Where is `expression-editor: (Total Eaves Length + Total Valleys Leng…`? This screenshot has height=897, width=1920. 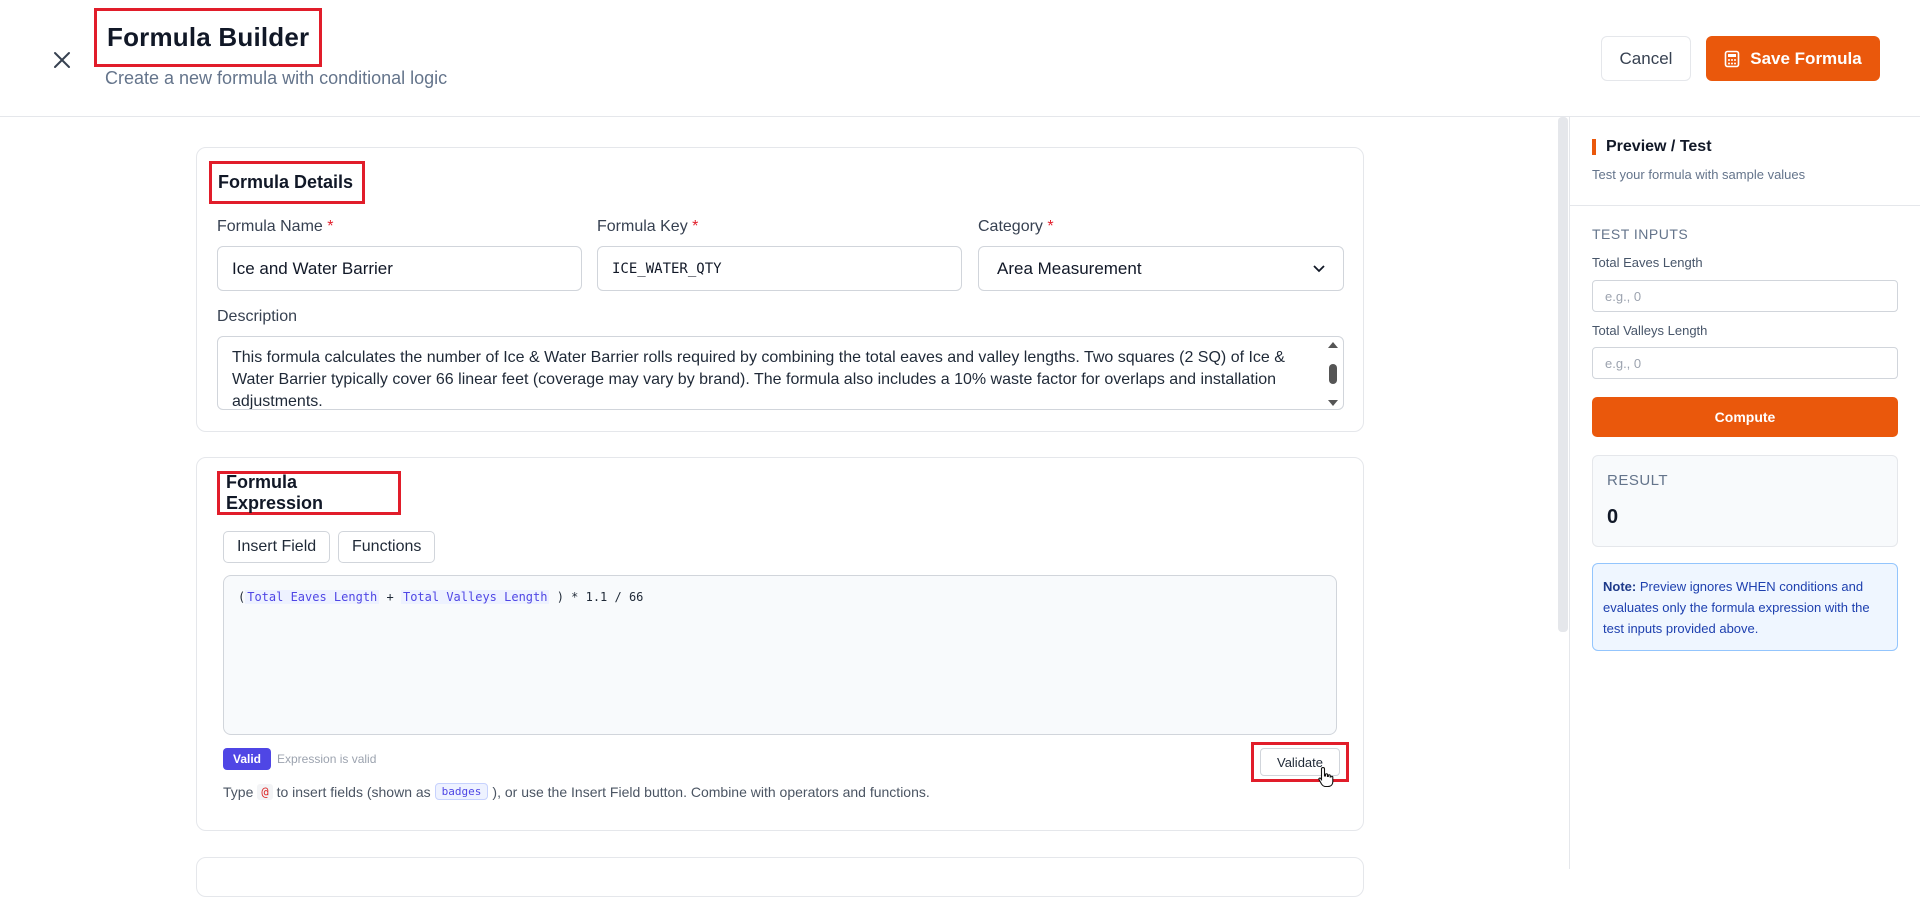
expression-editor: (Total Eaves Length + Total Valleys Leng… is located at coordinates (780, 655).